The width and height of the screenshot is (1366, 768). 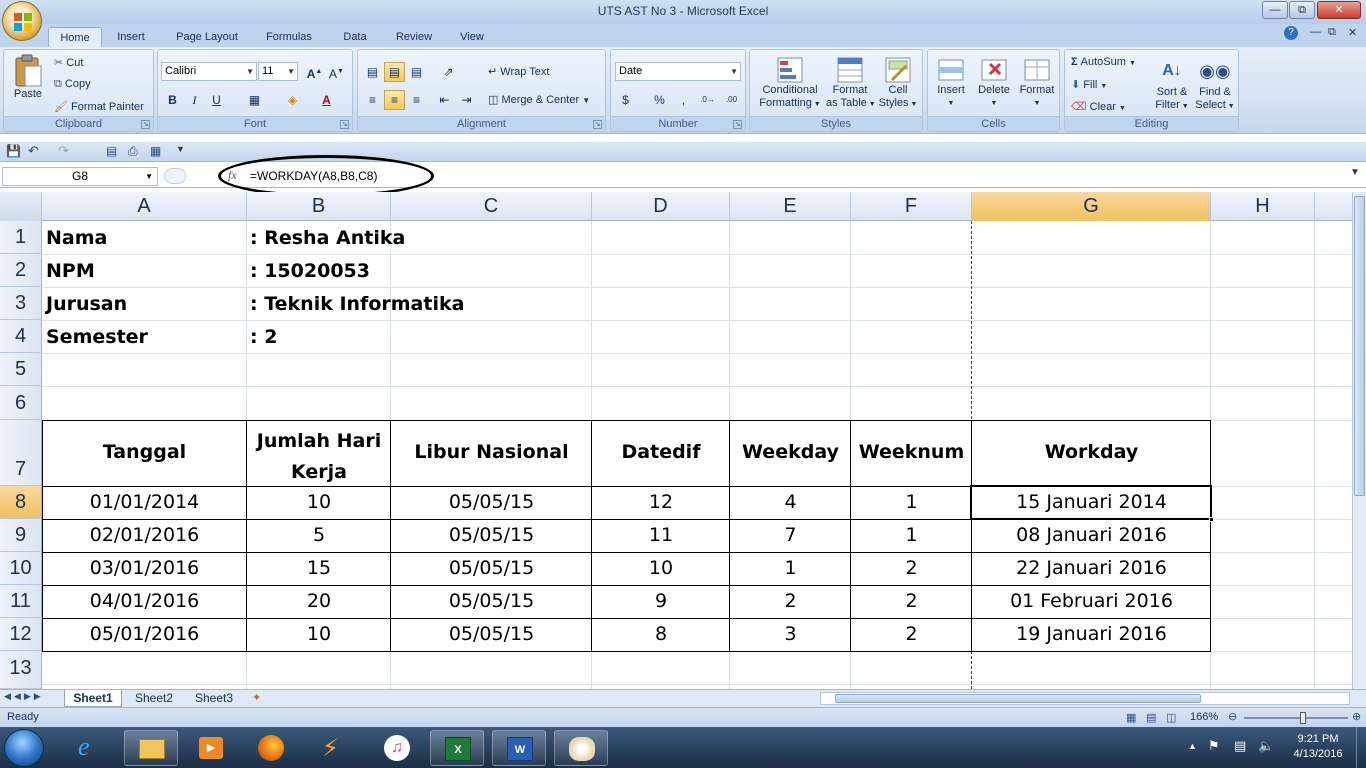 What do you see at coordinates (211, 748) in the screenshot?
I see `media-player-icon: ▶` at bounding box center [211, 748].